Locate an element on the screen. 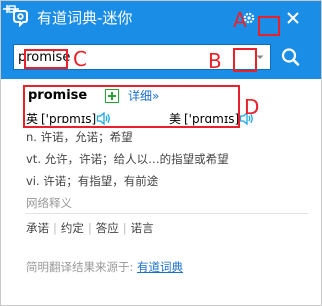  web-translation-terms: 承诺 | 约定 | 答应 | 诺言 is located at coordinates (90, 228).